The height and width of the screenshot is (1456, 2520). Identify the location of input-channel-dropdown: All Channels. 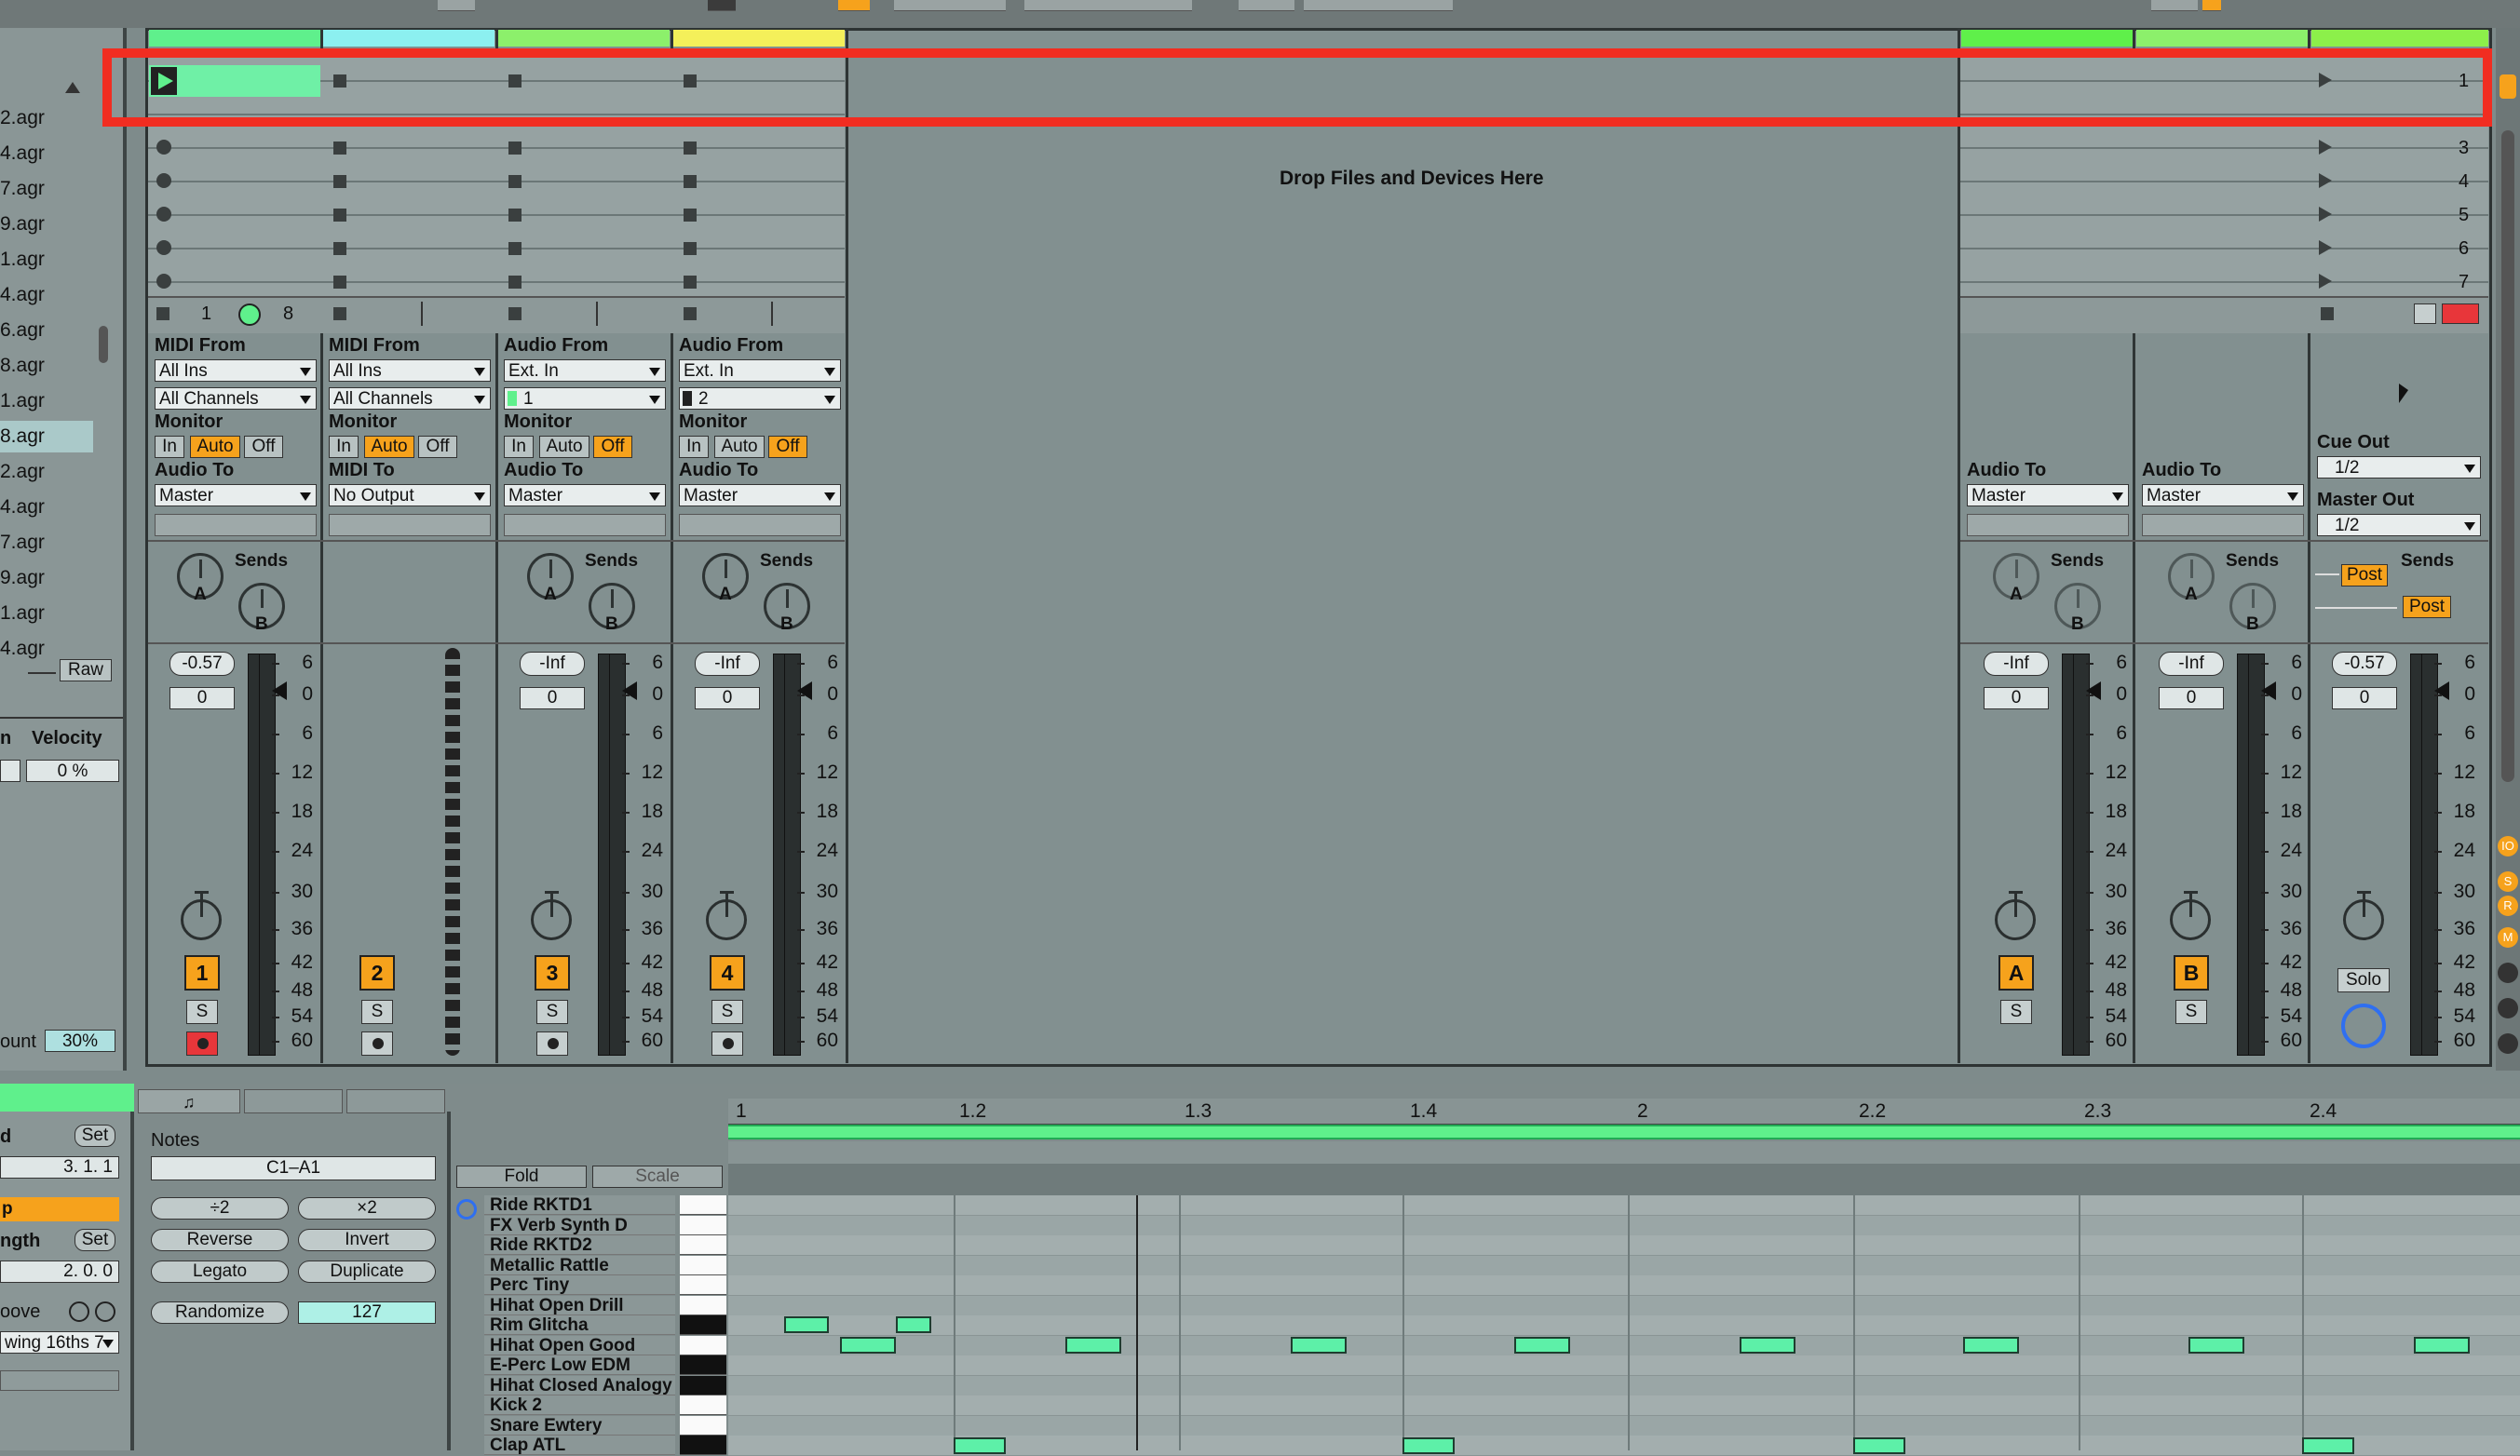
(410, 398).